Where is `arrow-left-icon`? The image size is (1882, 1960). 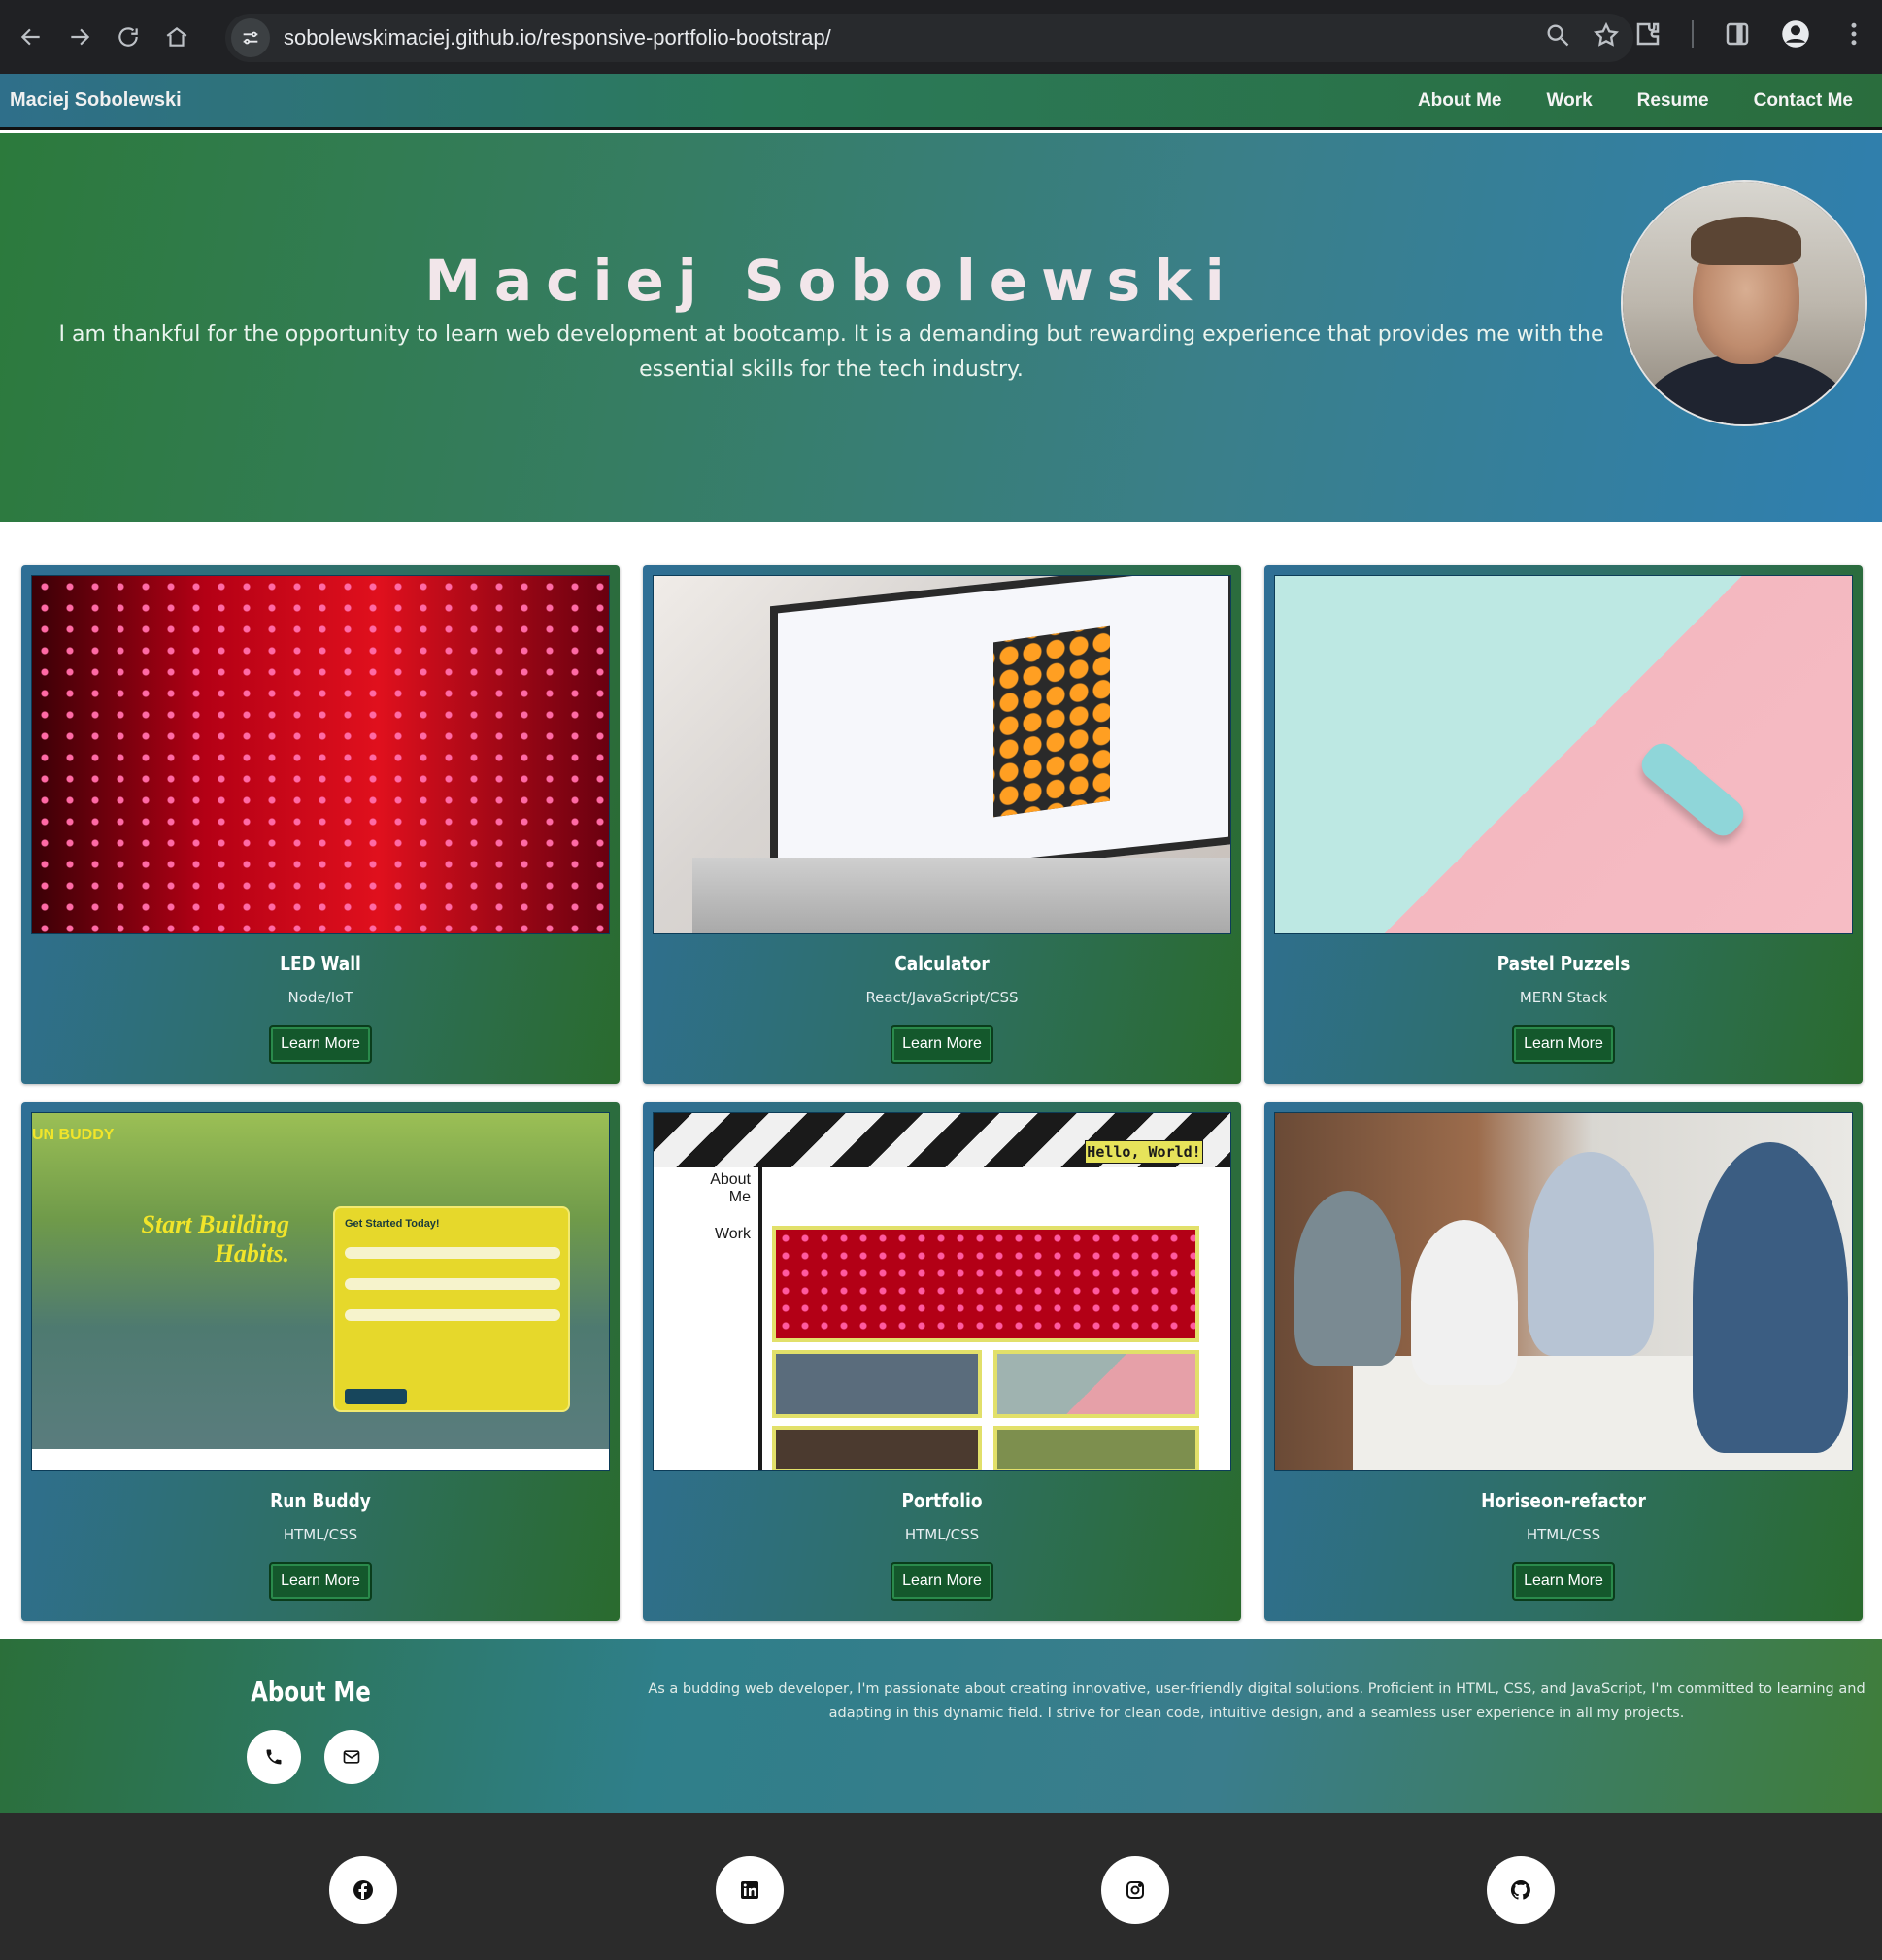
arrow-left-icon is located at coordinates (30, 37).